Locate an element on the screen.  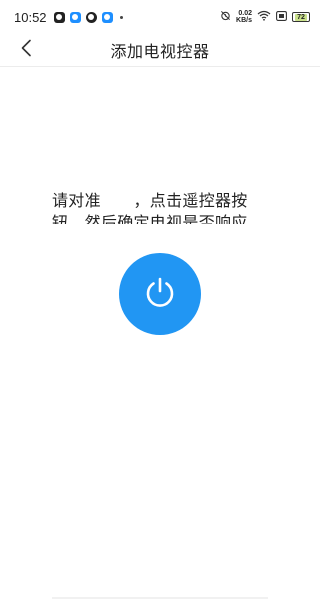
network-speed-value: 0.02 is located at coordinates (245, 13).